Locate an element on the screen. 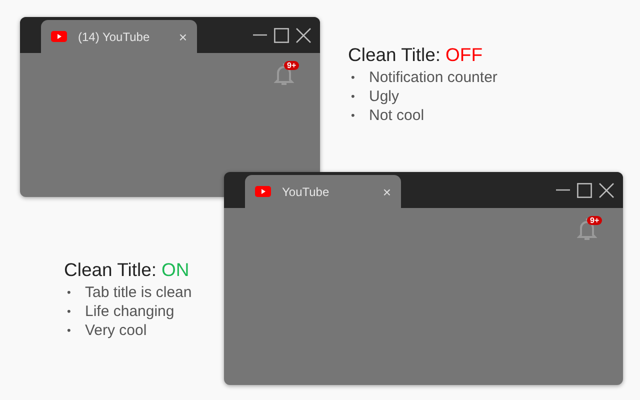 The width and height of the screenshot is (640, 400). state-value: ON is located at coordinates (176, 270).